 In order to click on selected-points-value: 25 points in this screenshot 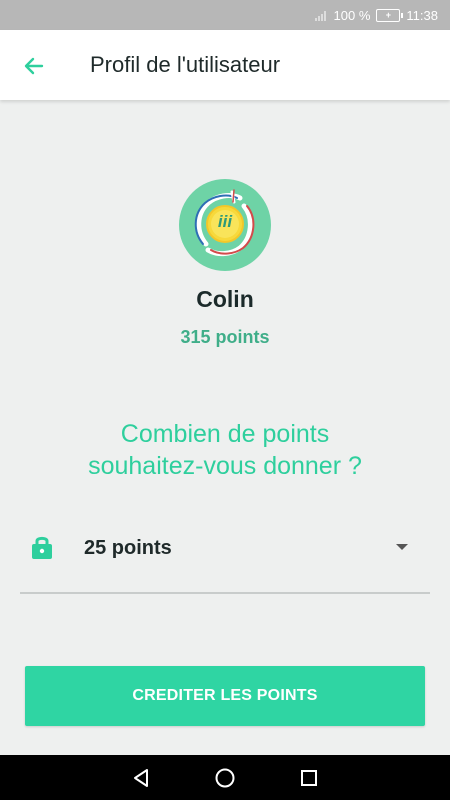, I will do `click(128, 548)`.